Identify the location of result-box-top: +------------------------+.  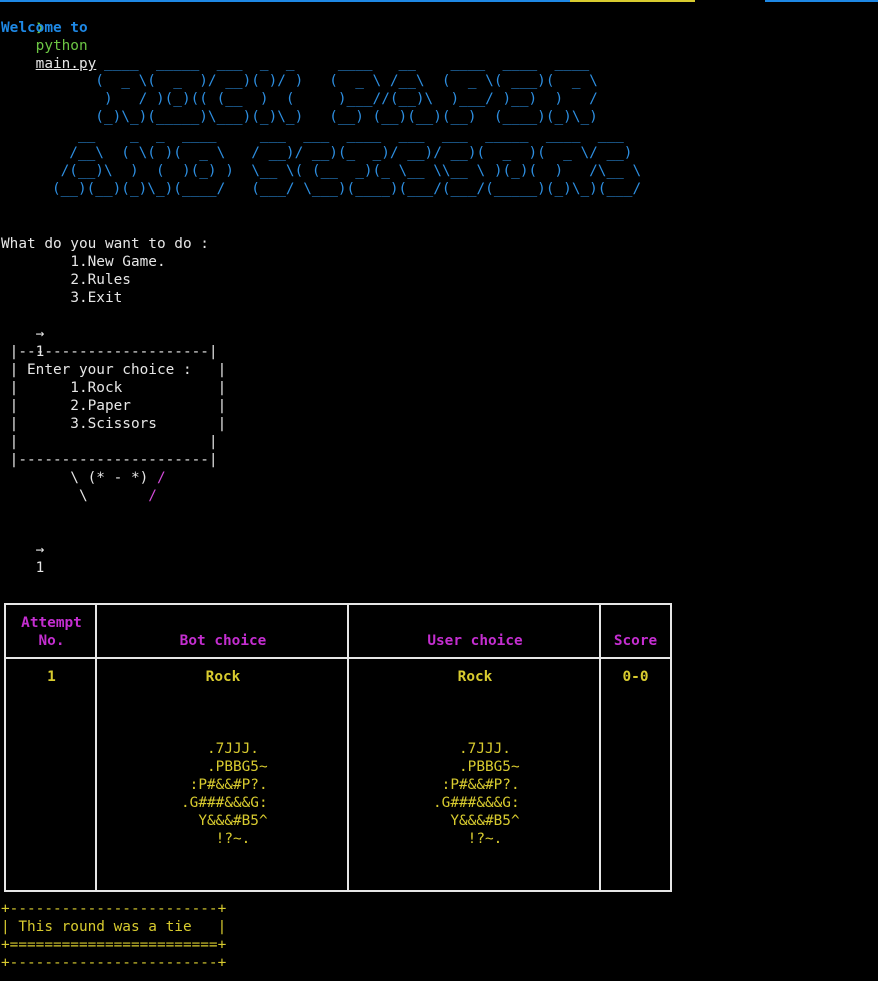
(114, 909).